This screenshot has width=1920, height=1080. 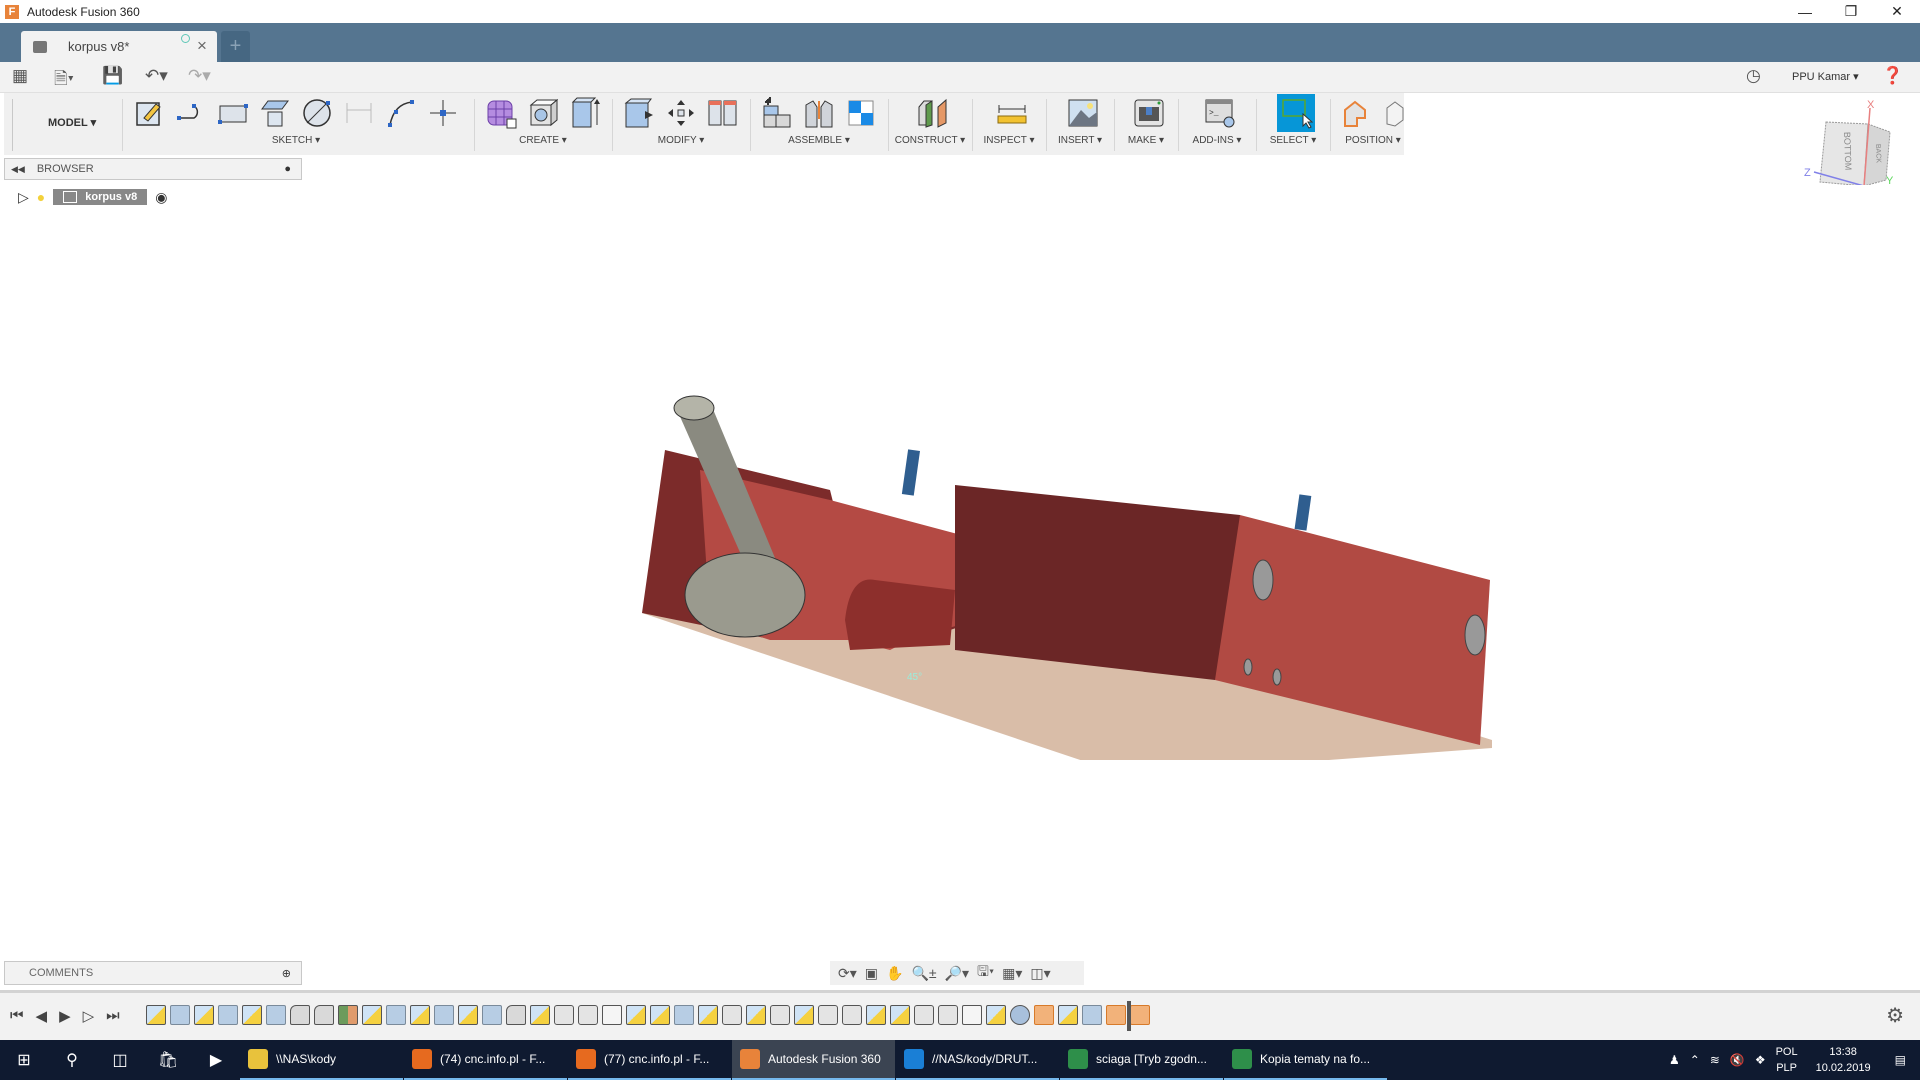 What do you see at coordinates (681, 113) in the screenshot?
I see `move-icon` at bounding box center [681, 113].